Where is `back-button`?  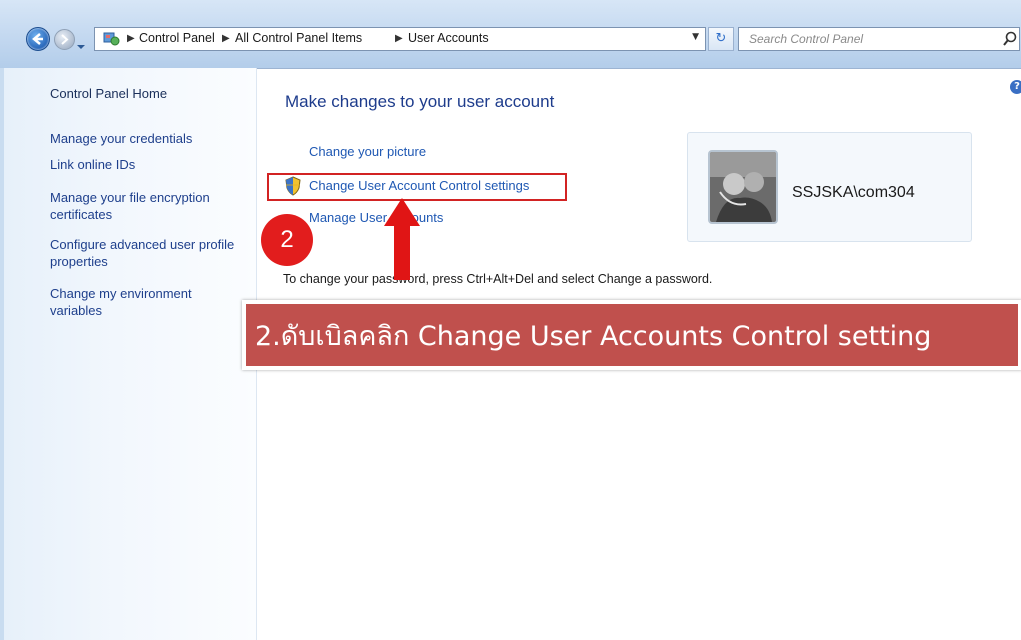 back-button is located at coordinates (38, 39).